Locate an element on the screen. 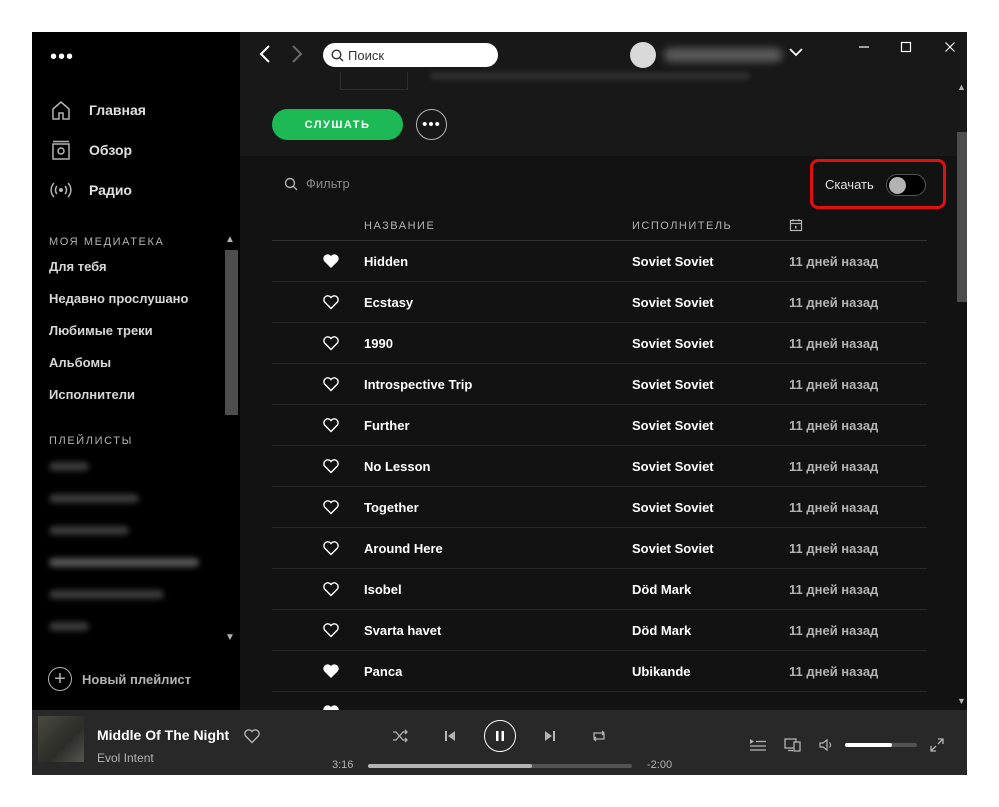  track-title: 1990 is located at coordinates (378, 343).